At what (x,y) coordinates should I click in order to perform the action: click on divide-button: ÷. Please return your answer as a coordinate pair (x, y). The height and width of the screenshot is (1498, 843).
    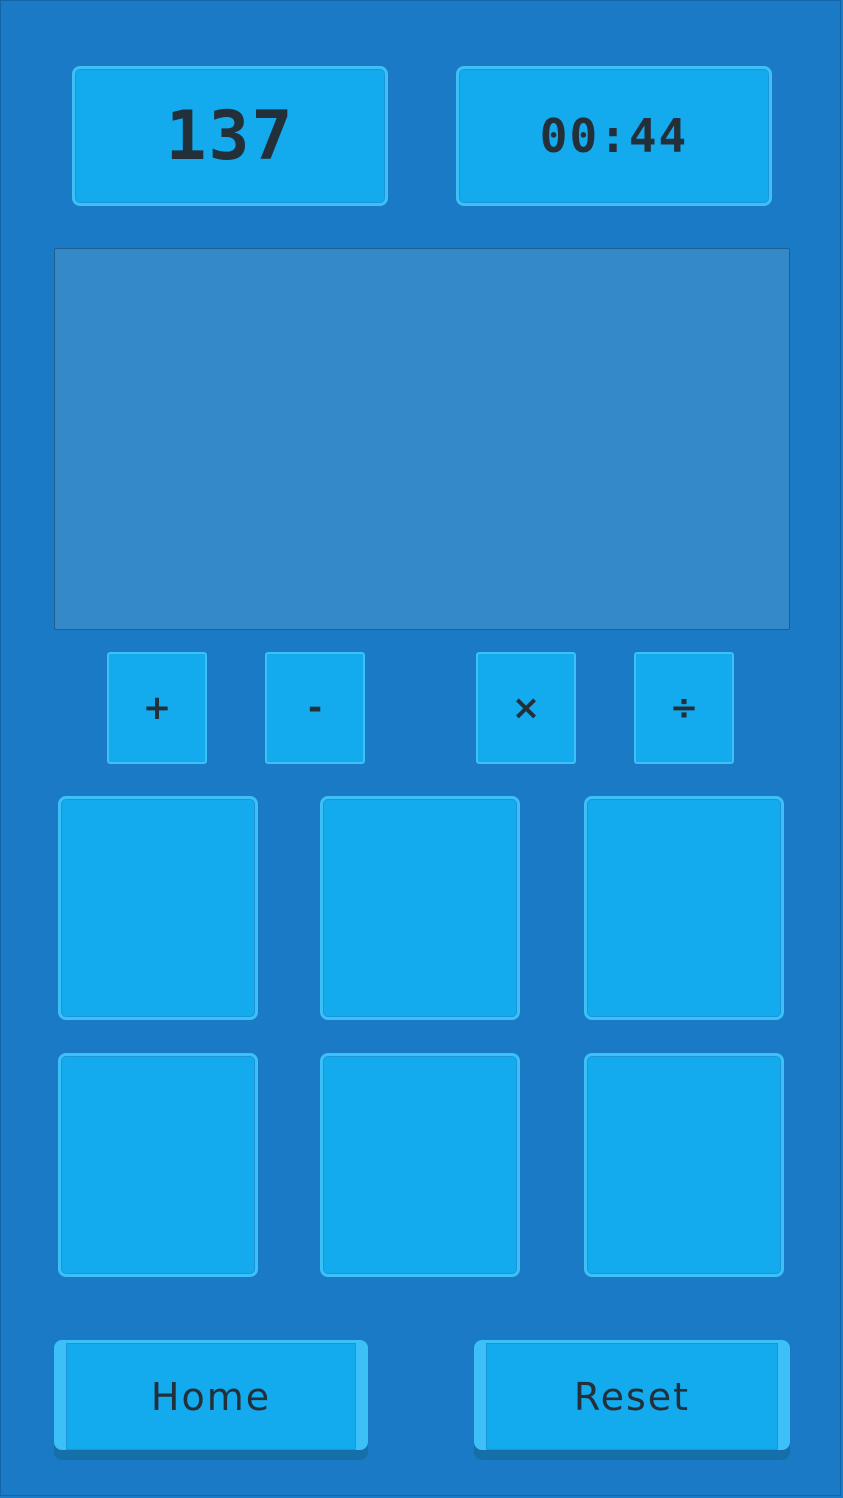
    Looking at the image, I should click on (684, 708).